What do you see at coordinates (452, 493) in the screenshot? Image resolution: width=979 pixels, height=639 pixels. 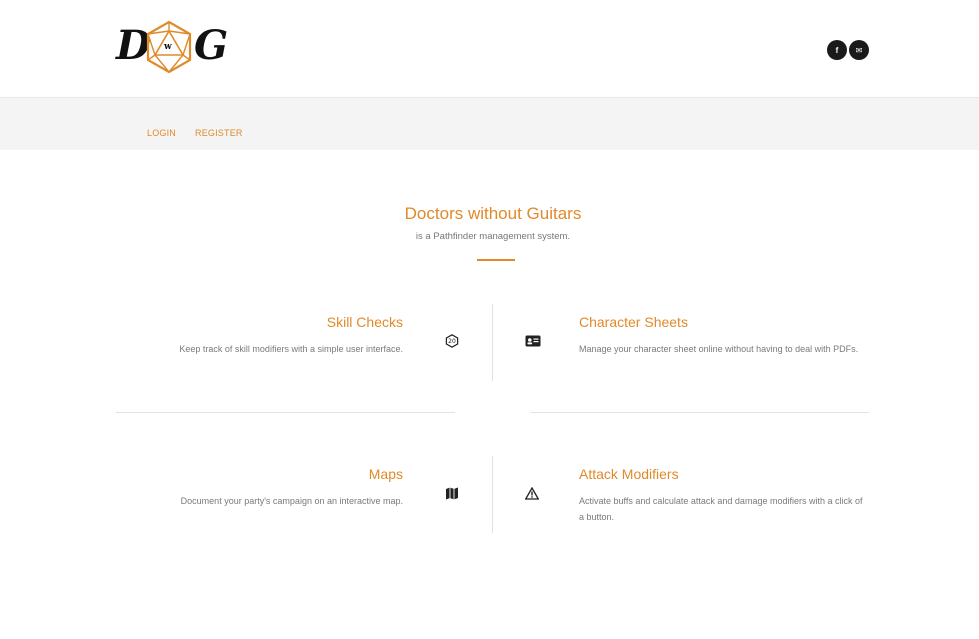 I see `map-icon` at bounding box center [452, 493].